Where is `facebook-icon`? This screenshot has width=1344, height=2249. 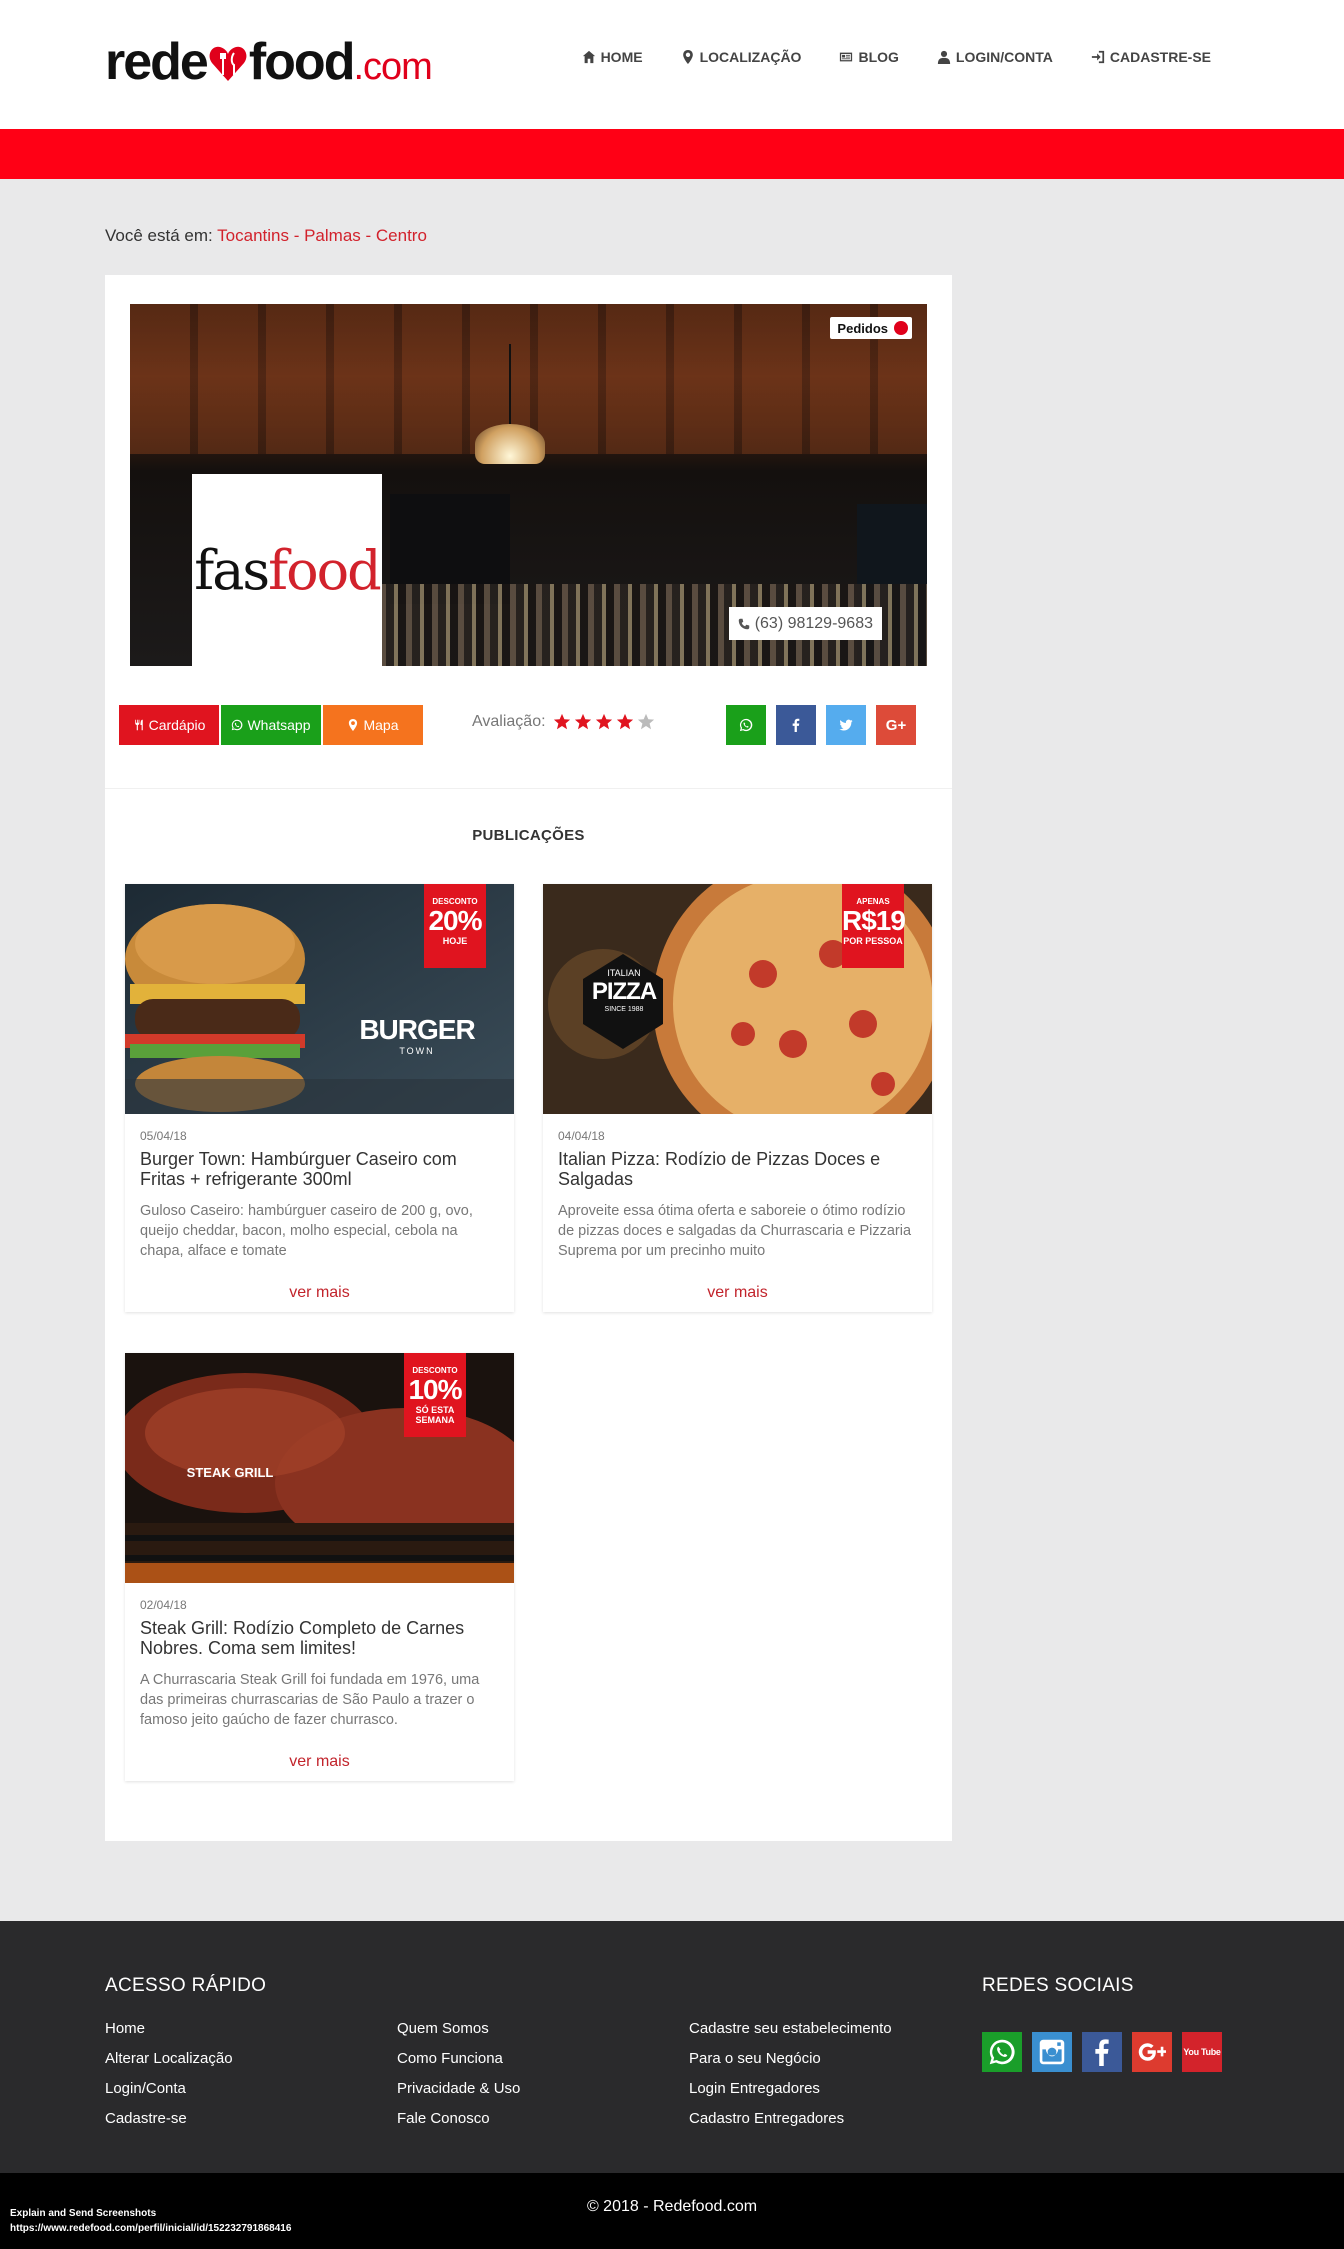 facebook-icon is located at coordinates (1102, 2052).